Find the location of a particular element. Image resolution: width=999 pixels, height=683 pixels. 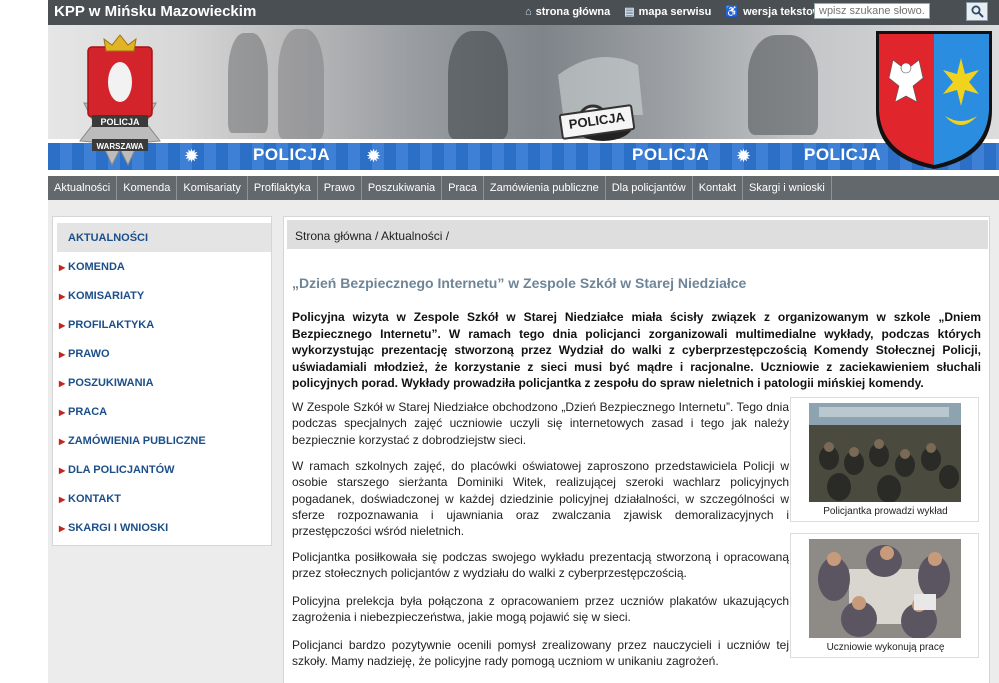

sidebar-item-aktualnosci: AKTUALNOŚCI is located at coordinates (164, 237).